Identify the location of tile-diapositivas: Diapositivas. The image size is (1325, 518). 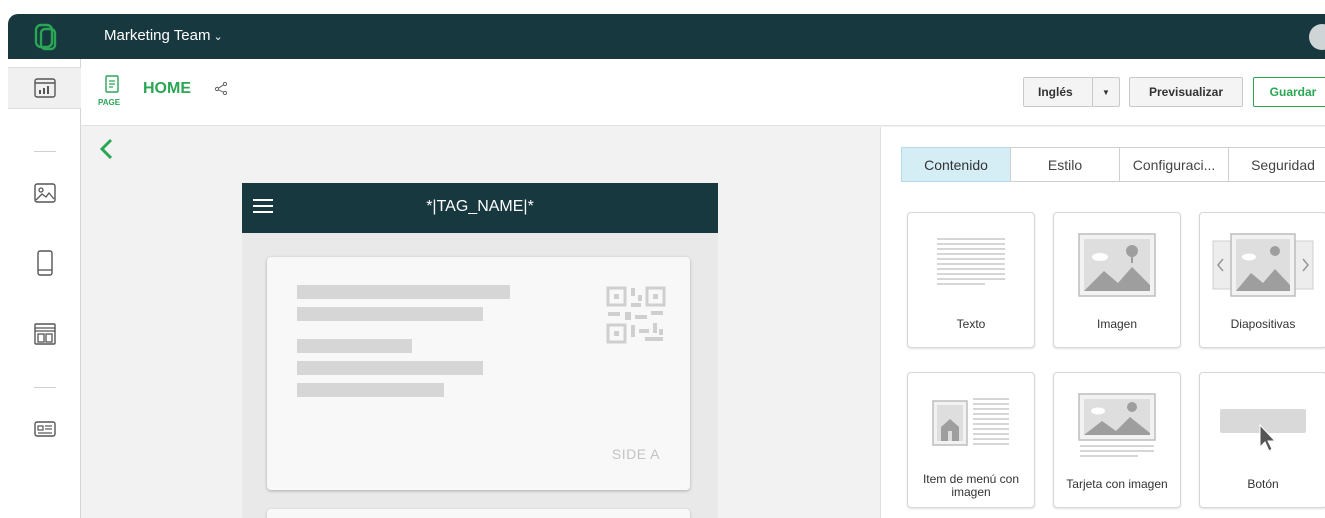
(1262, 280).